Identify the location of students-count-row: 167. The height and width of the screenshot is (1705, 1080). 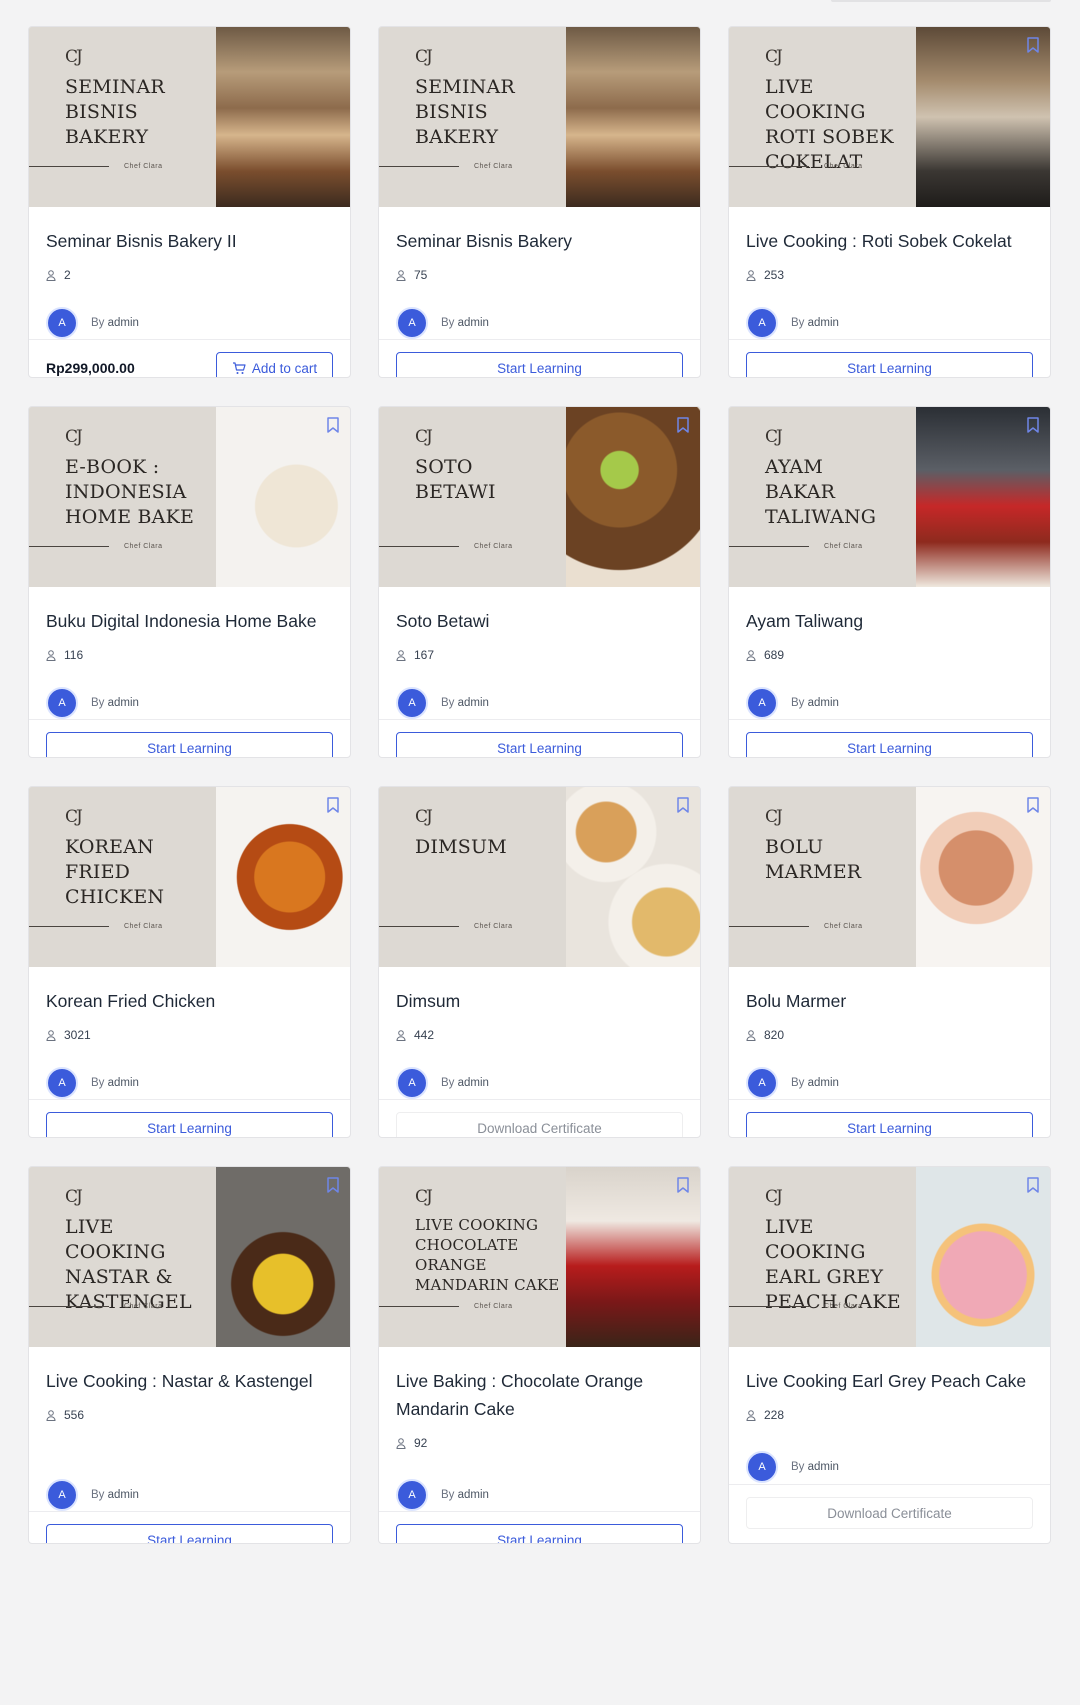
(539, 655).